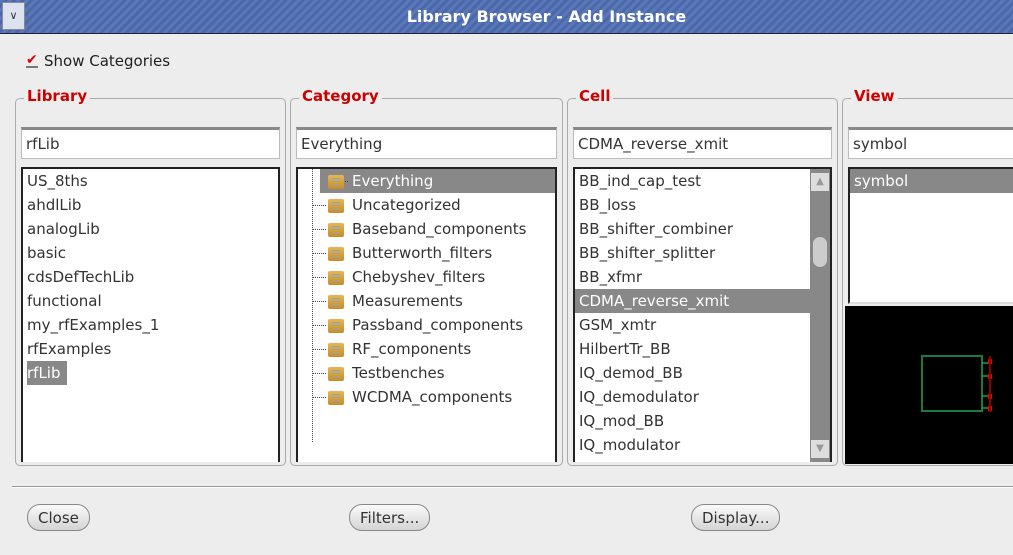  I want to click on view-list: symbol, so click(930, 235).